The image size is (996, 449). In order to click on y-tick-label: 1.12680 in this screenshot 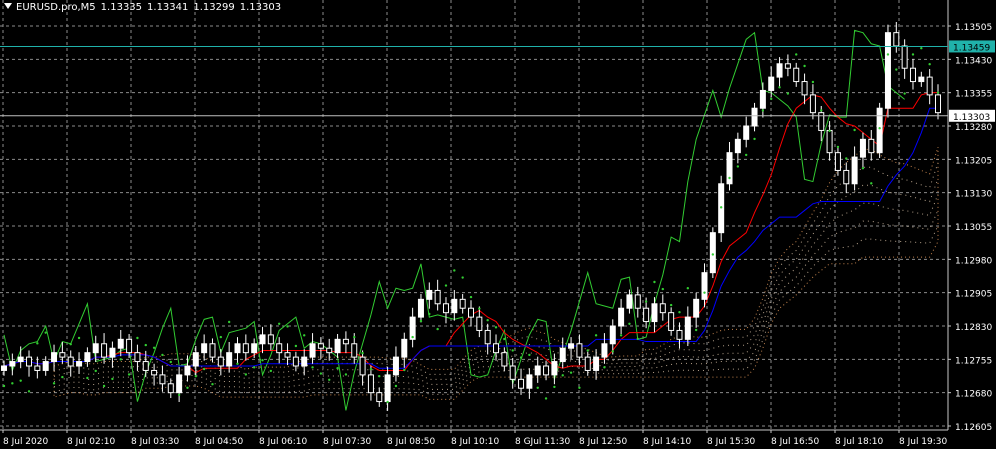, I will do `click(973, 395)`.